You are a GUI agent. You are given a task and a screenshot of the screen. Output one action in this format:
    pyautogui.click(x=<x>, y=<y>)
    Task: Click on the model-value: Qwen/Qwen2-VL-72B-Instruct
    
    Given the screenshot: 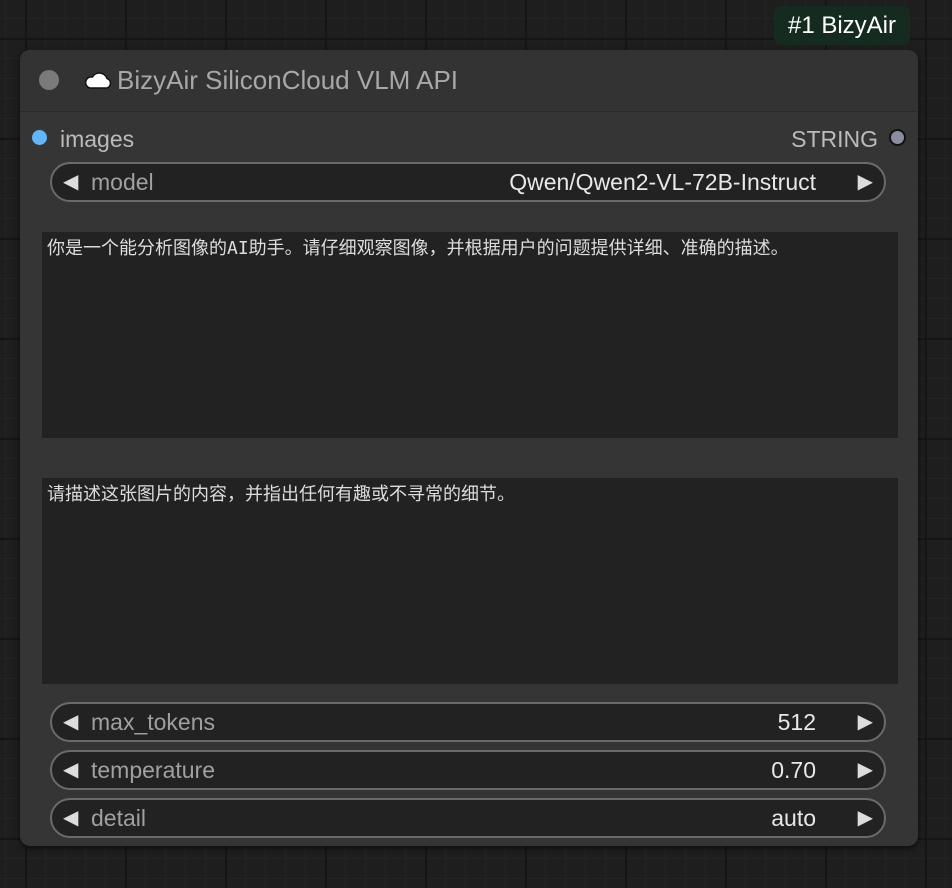 What is the action you would take?
    pyautogui.click(x=662, y=182)
    